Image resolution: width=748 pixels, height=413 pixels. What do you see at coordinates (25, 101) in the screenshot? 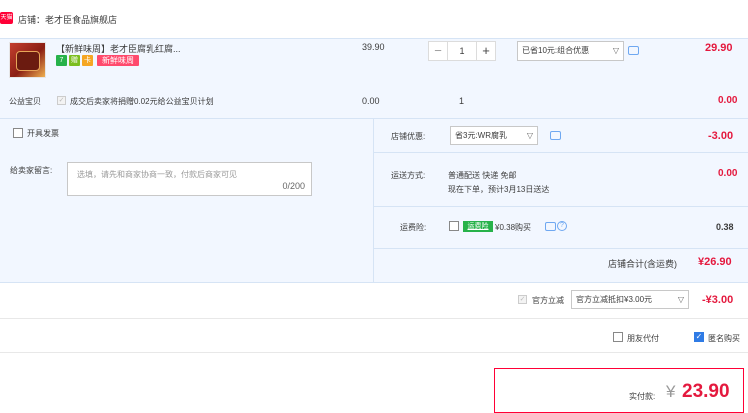
I see `charity-label: 公益宝贝` at bounding box center [25, 101].